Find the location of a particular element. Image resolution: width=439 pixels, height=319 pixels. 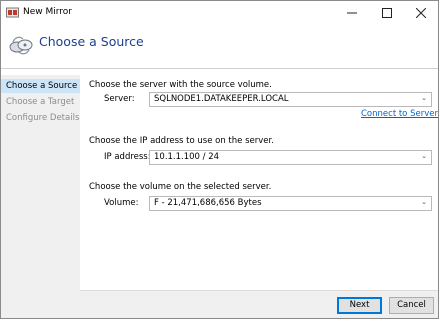

close-button is located at coordinates (421, 13).